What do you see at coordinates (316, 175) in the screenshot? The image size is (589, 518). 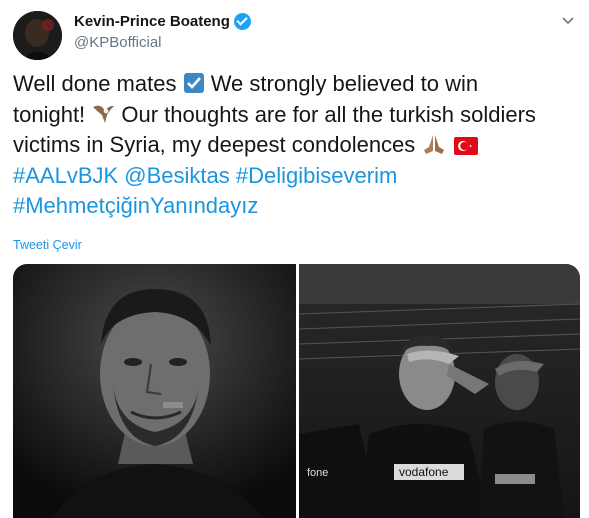 I see `hashtag-deligibiseverim: #Deligibiseverim` at bounding box center [316, 175].